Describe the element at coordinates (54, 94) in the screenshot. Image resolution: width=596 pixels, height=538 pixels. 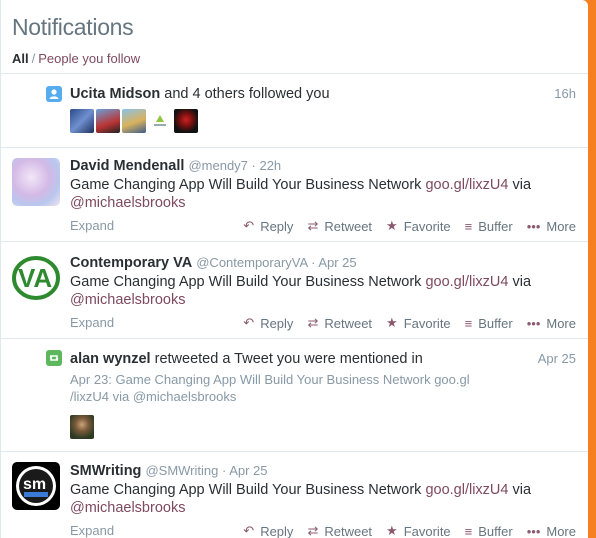
I see `person-icon` at that location.